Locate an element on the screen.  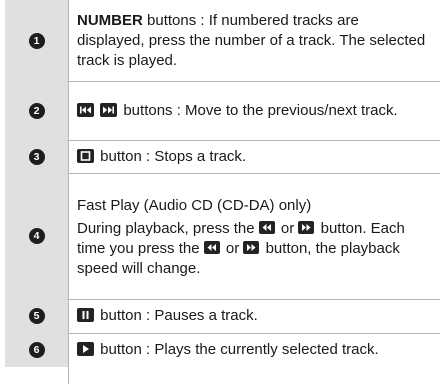
table-row: 3 button : Stops a track. is located at coordinates (222, 157).